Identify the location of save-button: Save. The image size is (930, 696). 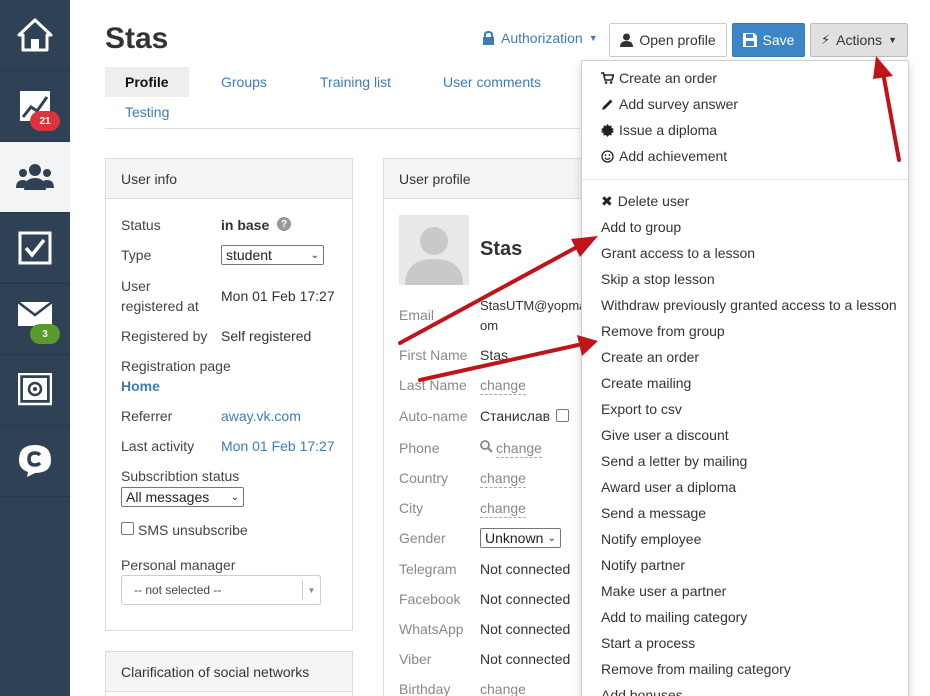
(768, 40).